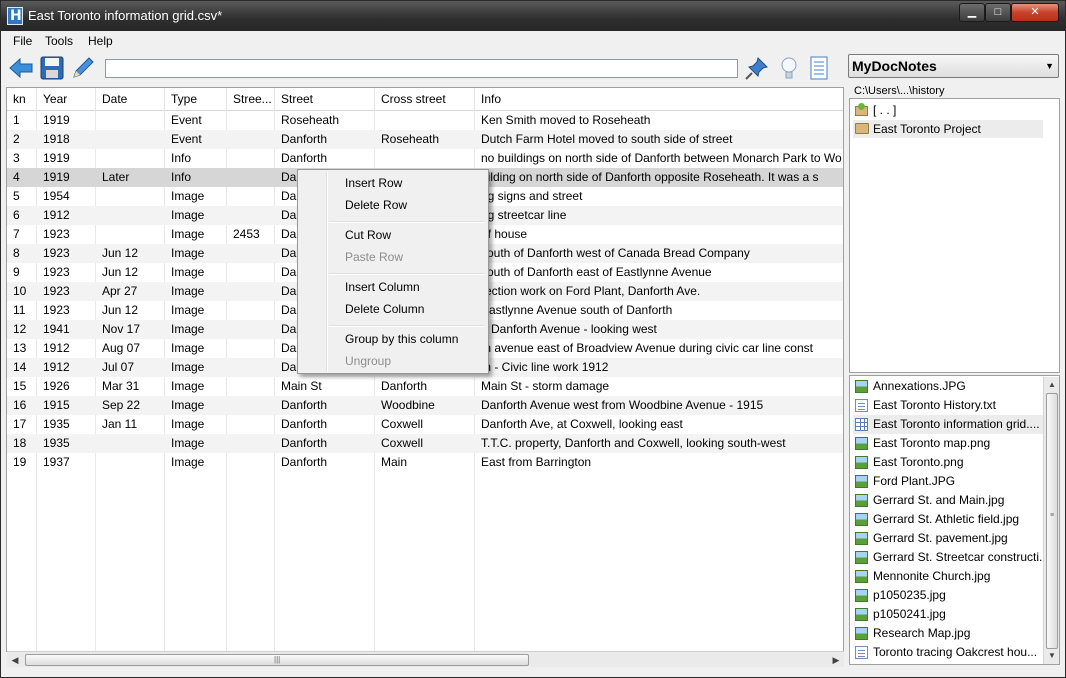  What do you see at coordinates (130, 405) in the screenshot?
I see `table-cell: Sep 22` at bounding box center [130, 405].